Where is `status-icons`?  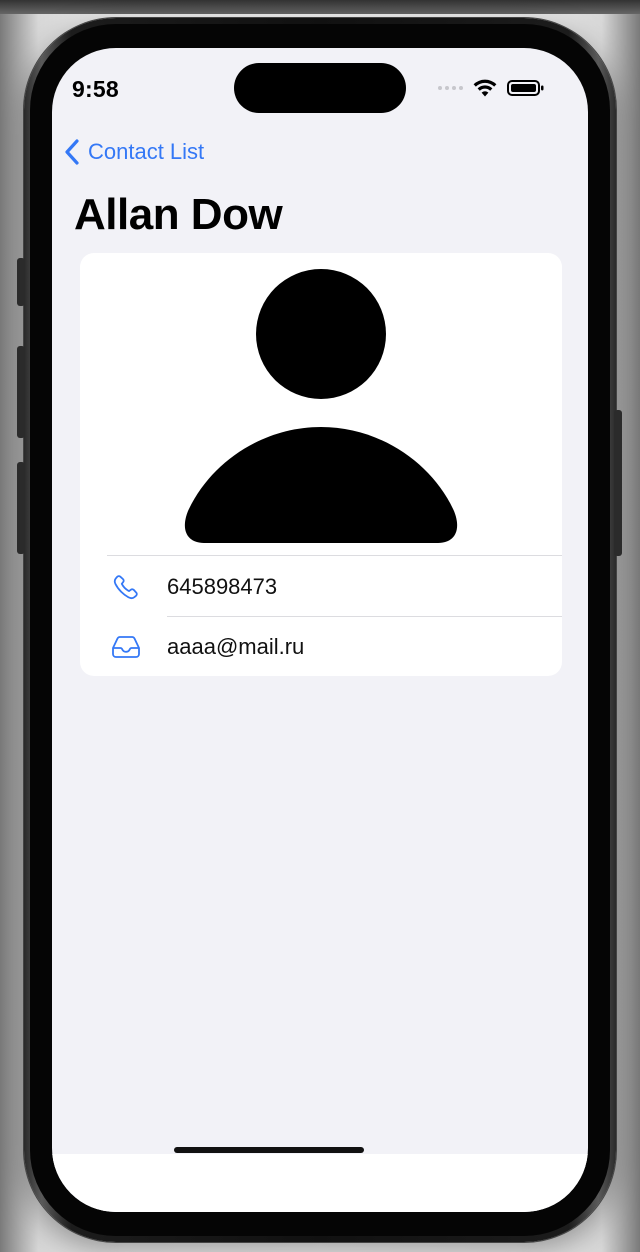 status-icons is located at coordinates (491, 88).